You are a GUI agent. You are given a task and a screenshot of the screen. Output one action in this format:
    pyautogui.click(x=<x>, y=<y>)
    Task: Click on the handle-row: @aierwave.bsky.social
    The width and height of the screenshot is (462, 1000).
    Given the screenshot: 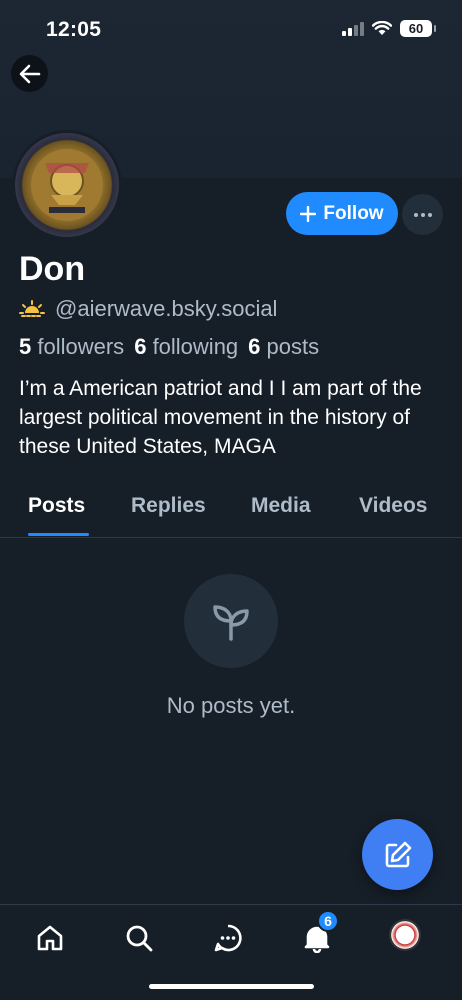 What is the action you would take?
    pyautogui.click(x=148, y=309)
    